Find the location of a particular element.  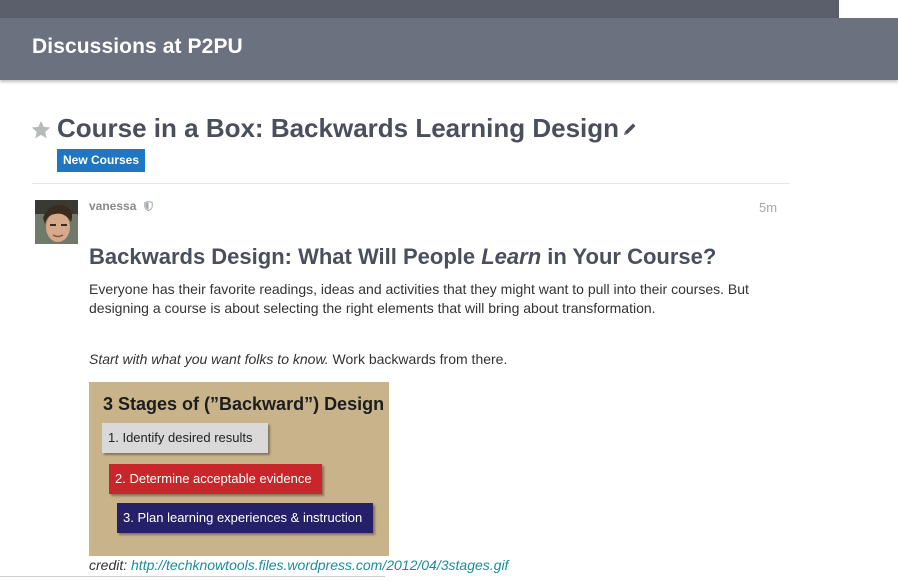

heading-part: in Your Course? is located at coordinates (629, 256).